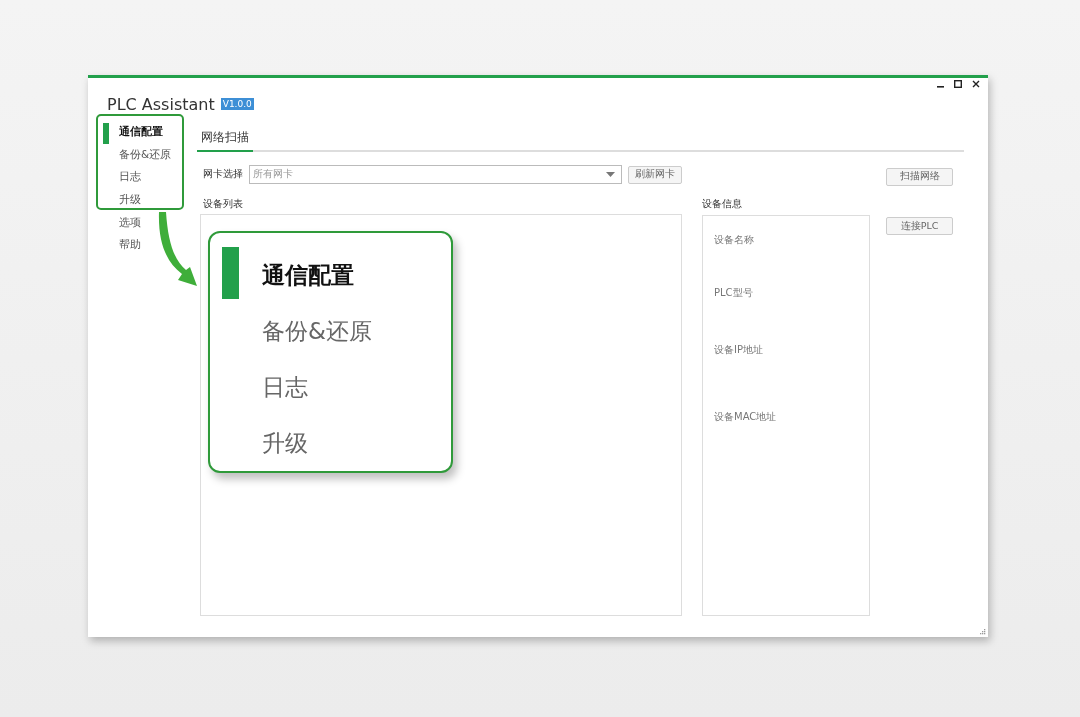 The image size is (1080, 717). Describe the element at coordinates (330, 275) in the screenshot. I see `callout-item: 通信配置` at that location.